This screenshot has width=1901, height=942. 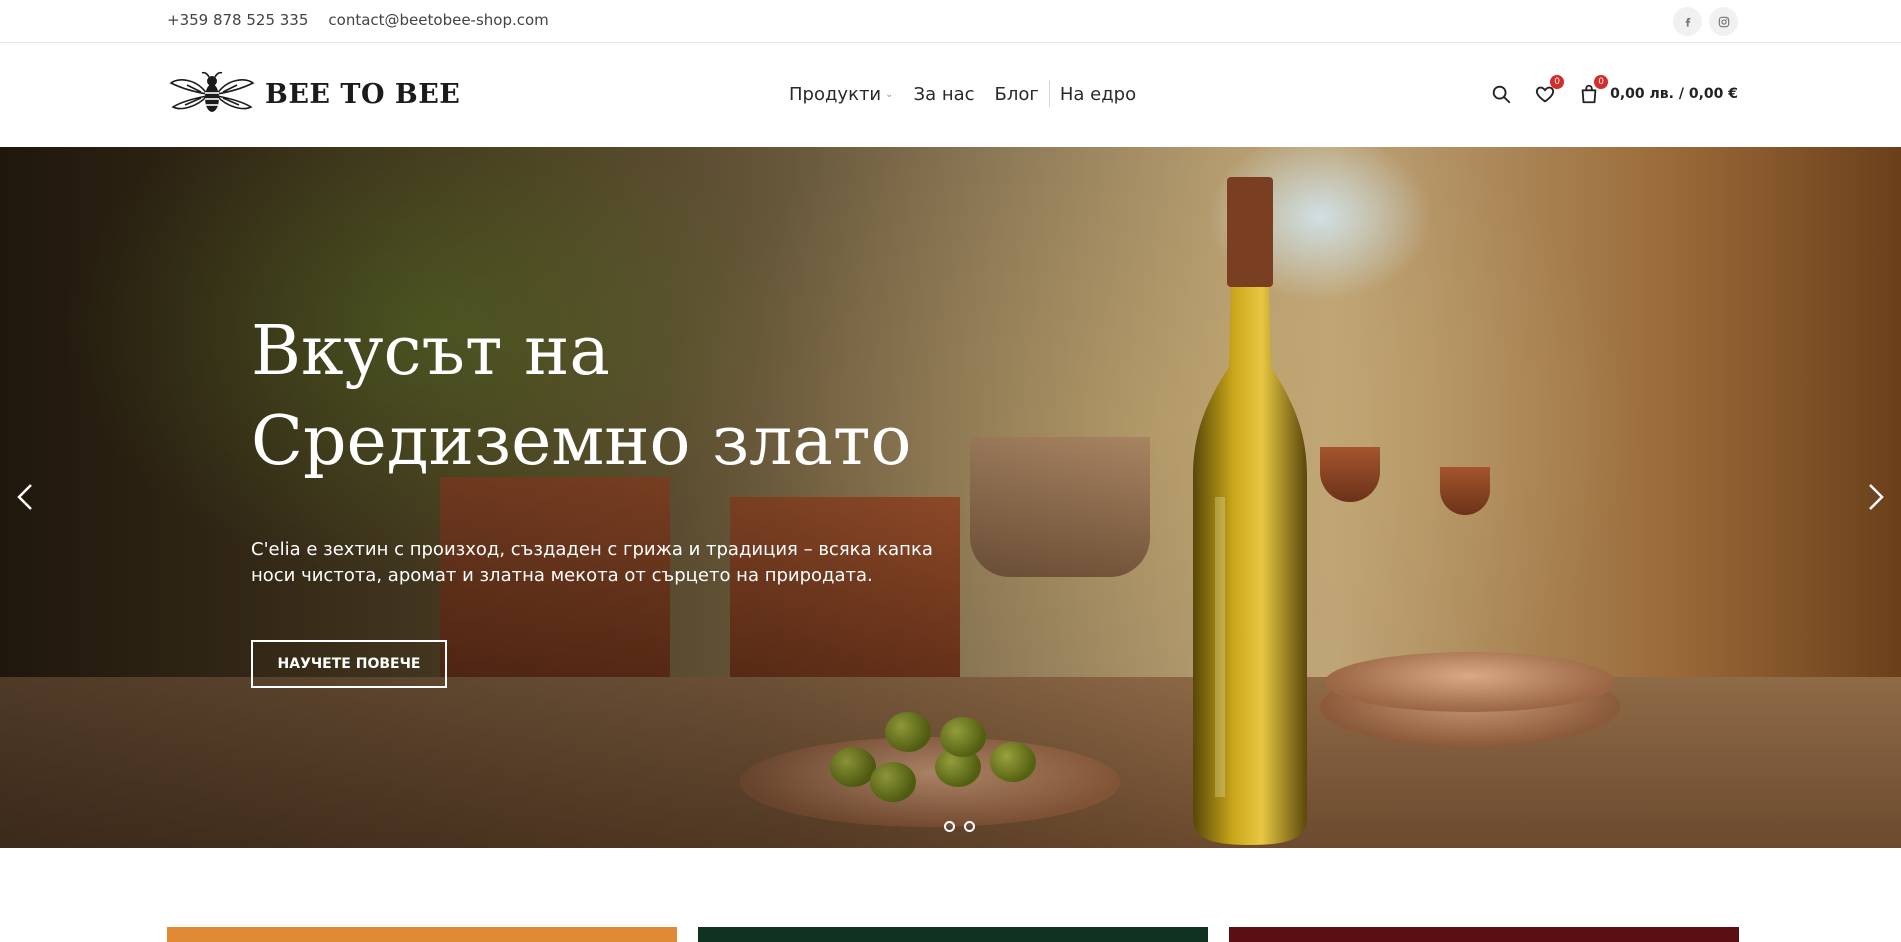 What do you see at coordinates (581, 441) in the screenshot?
I see `hero-title-line: Средиземно злато` at bounding box center [581, 441].